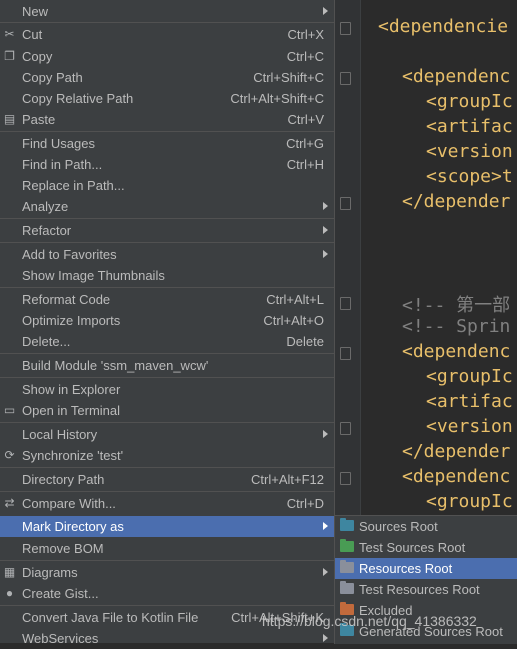 This screenshot has height=649, width=517. What do you see at coordinates (167, 164) in the screenshot?
I see `menu-item-find-in-path: Find in Path... Ctrl+H` at bounding box center [167, 164].